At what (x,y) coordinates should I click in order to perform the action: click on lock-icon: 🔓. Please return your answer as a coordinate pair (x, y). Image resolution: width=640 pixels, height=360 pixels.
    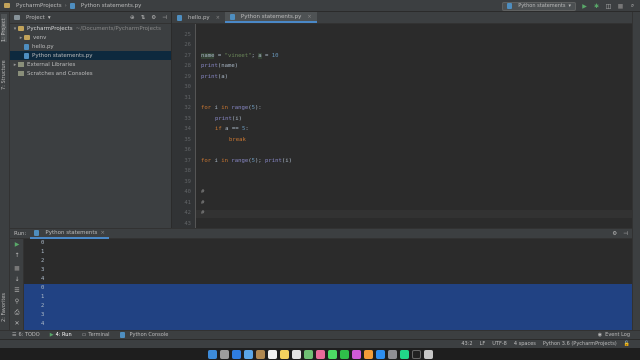
    Looking at the image, I should click on (627, 344).